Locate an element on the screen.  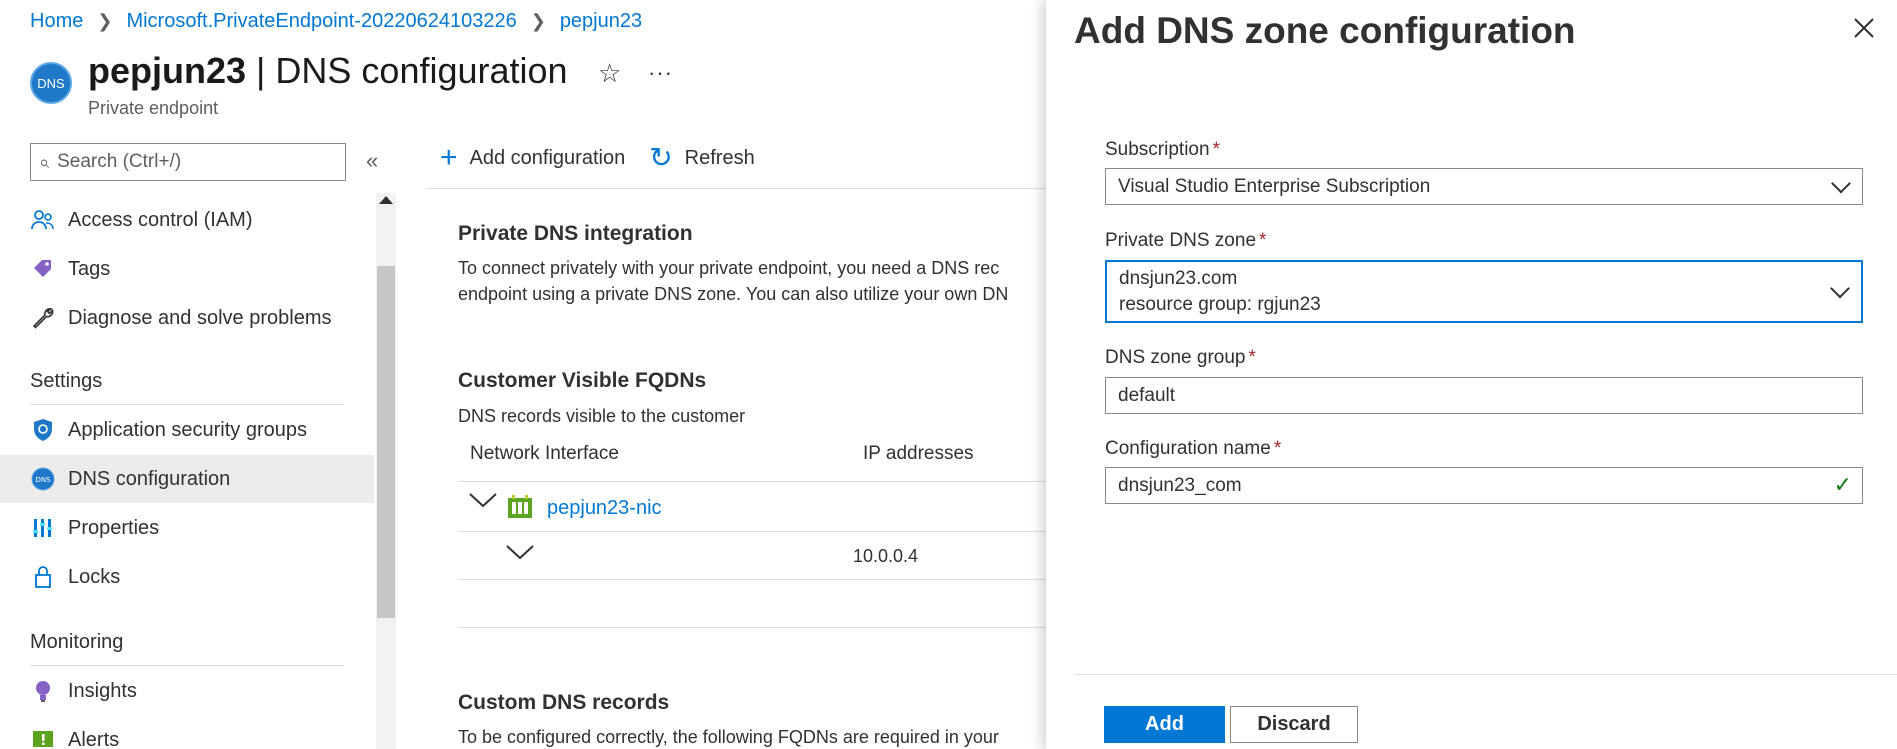
sidebar-item-app-security-groups: Application security groups is located at coordinates (187, 430).